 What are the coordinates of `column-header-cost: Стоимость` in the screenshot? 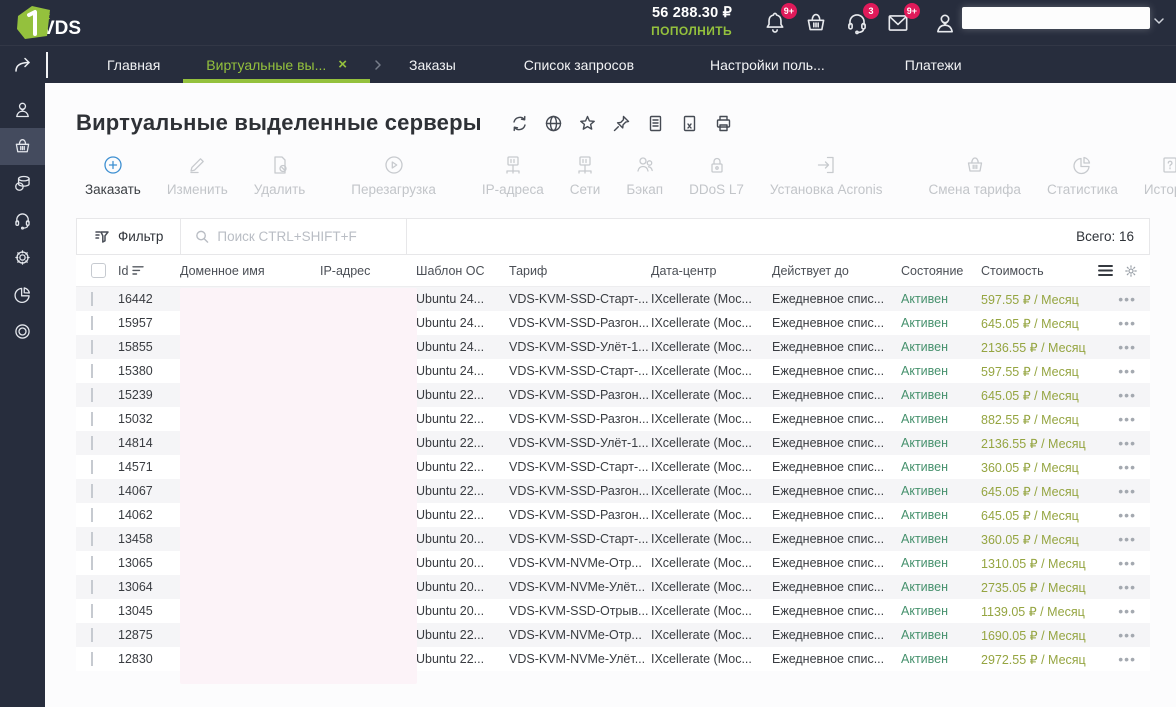 It's located at (1036, 271).